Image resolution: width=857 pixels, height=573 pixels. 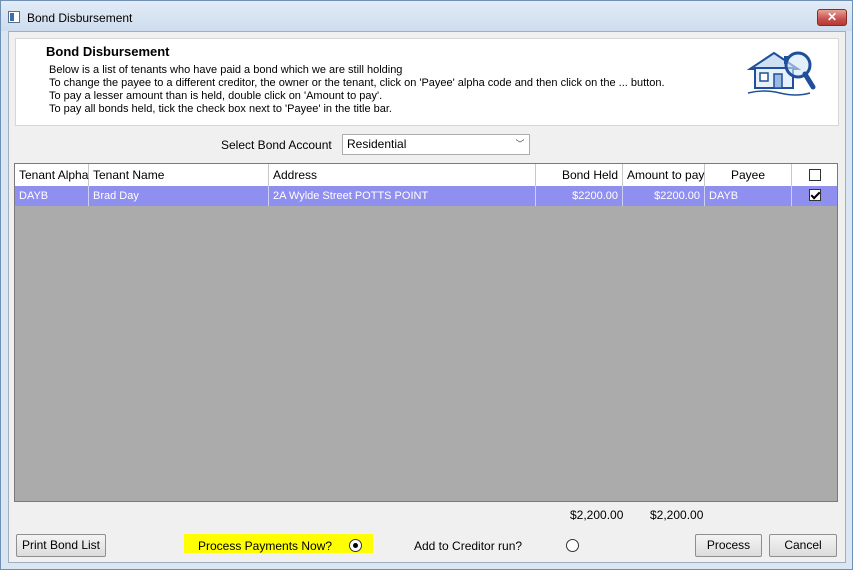 What do you see at coordinates (14, 17) in the screenshot?
I see `app-icon` at bounding box center [14, 17].